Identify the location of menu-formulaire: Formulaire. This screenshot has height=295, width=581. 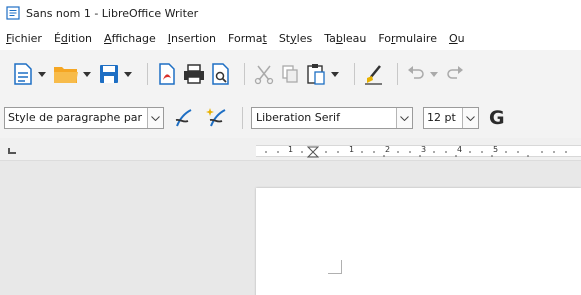
(407, 38).